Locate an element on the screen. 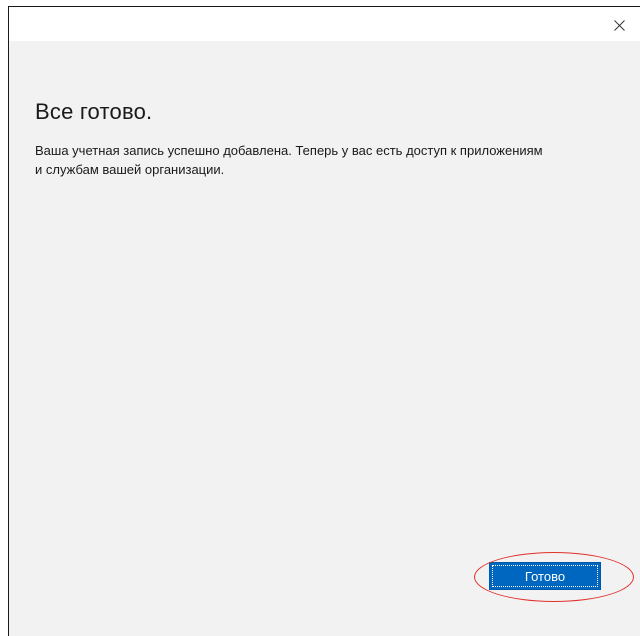 This screenshot has width=640, height=636. message-line-2: и службам вашей организации. is located at coordinates (130, 169).